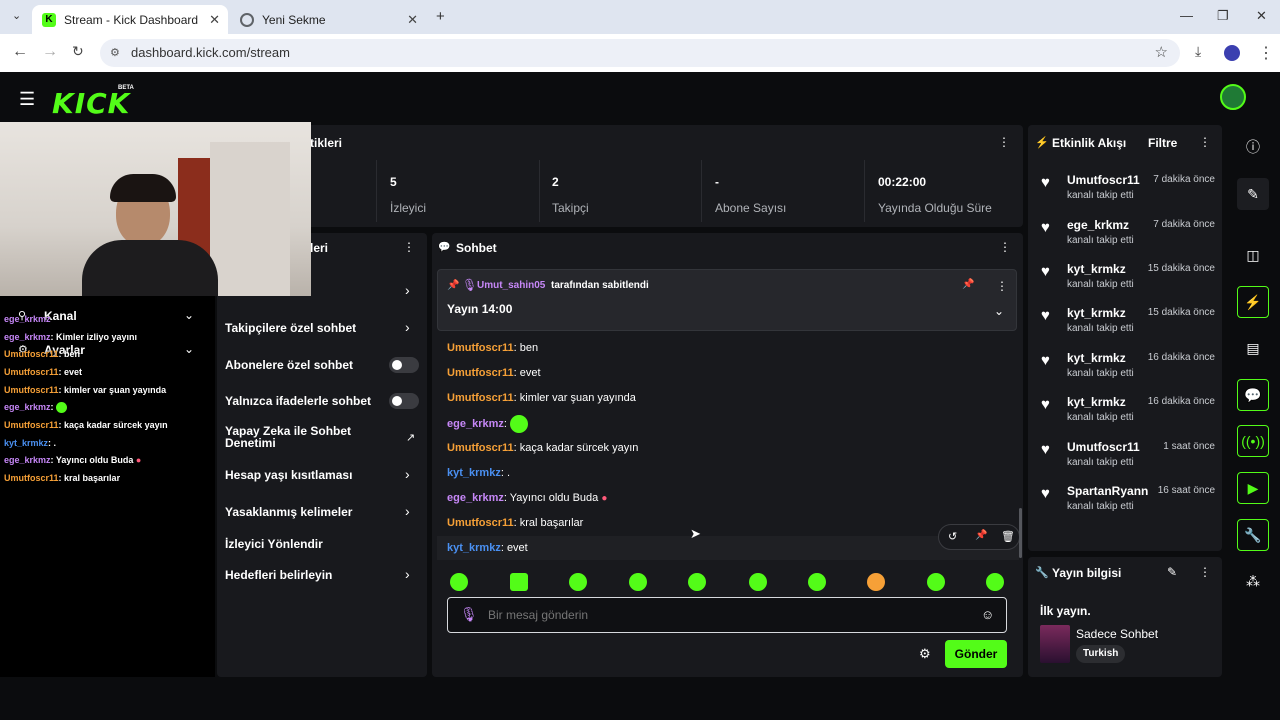 The height and width of the screenshot is (720, 1280). What do you see at coordinates (541, 398) in the screenshot?
I see `chat-message: Umutfoscr11: kimler var şuan yayında` at bounding box center [541, 398].